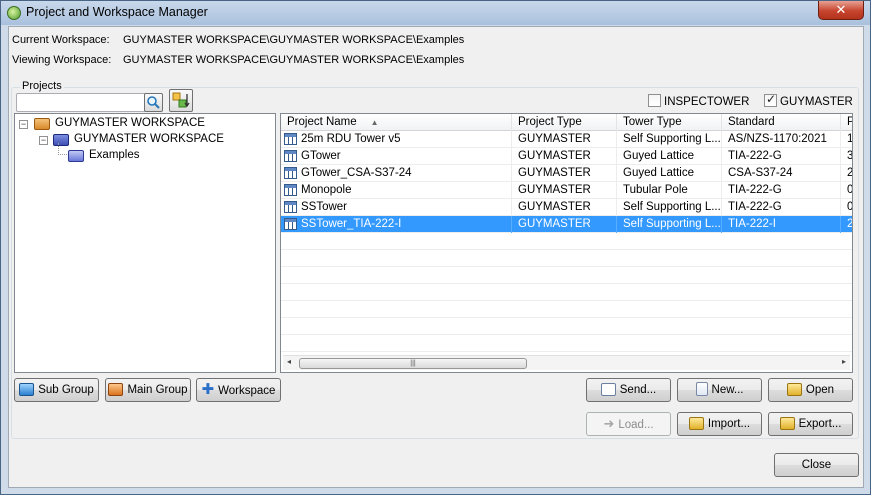 This screenshot has width=871, height=495. I want to click on column-project-type: Project Type, so click(564, 122).